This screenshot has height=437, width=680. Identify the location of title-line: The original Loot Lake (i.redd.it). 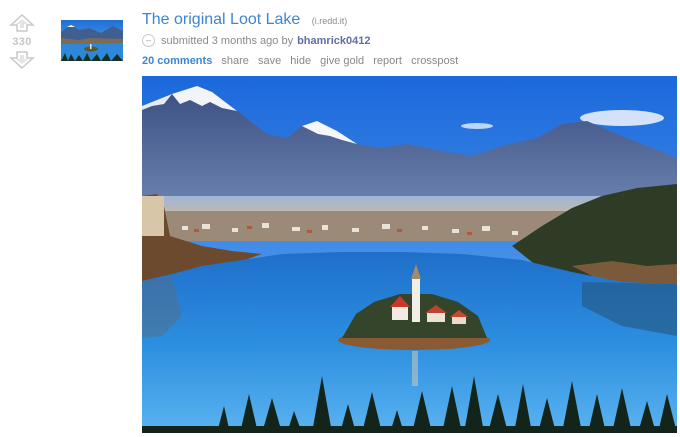
(244, 20).